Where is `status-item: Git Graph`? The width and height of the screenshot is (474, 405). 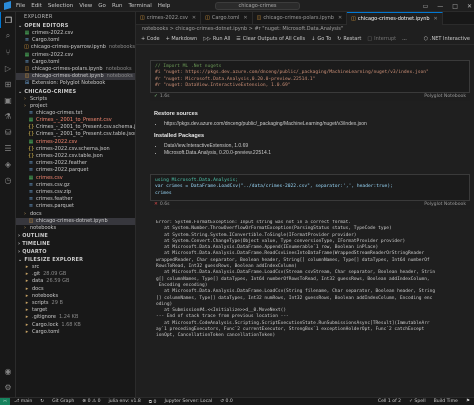
status-item: Git Graph is located at coordinates (63, 402).